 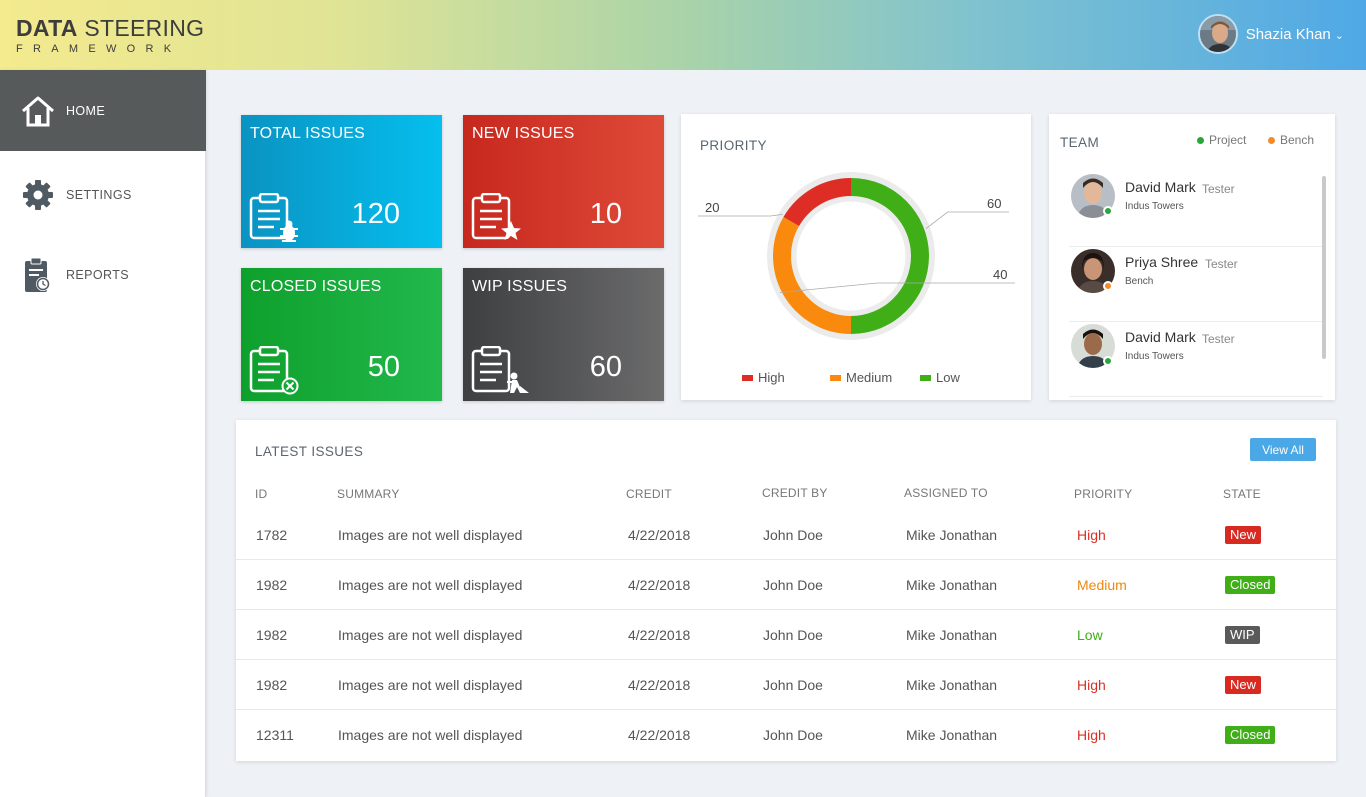 I want to click on sidebar-item-reports: REPORTS, so click(x=103, y=274).